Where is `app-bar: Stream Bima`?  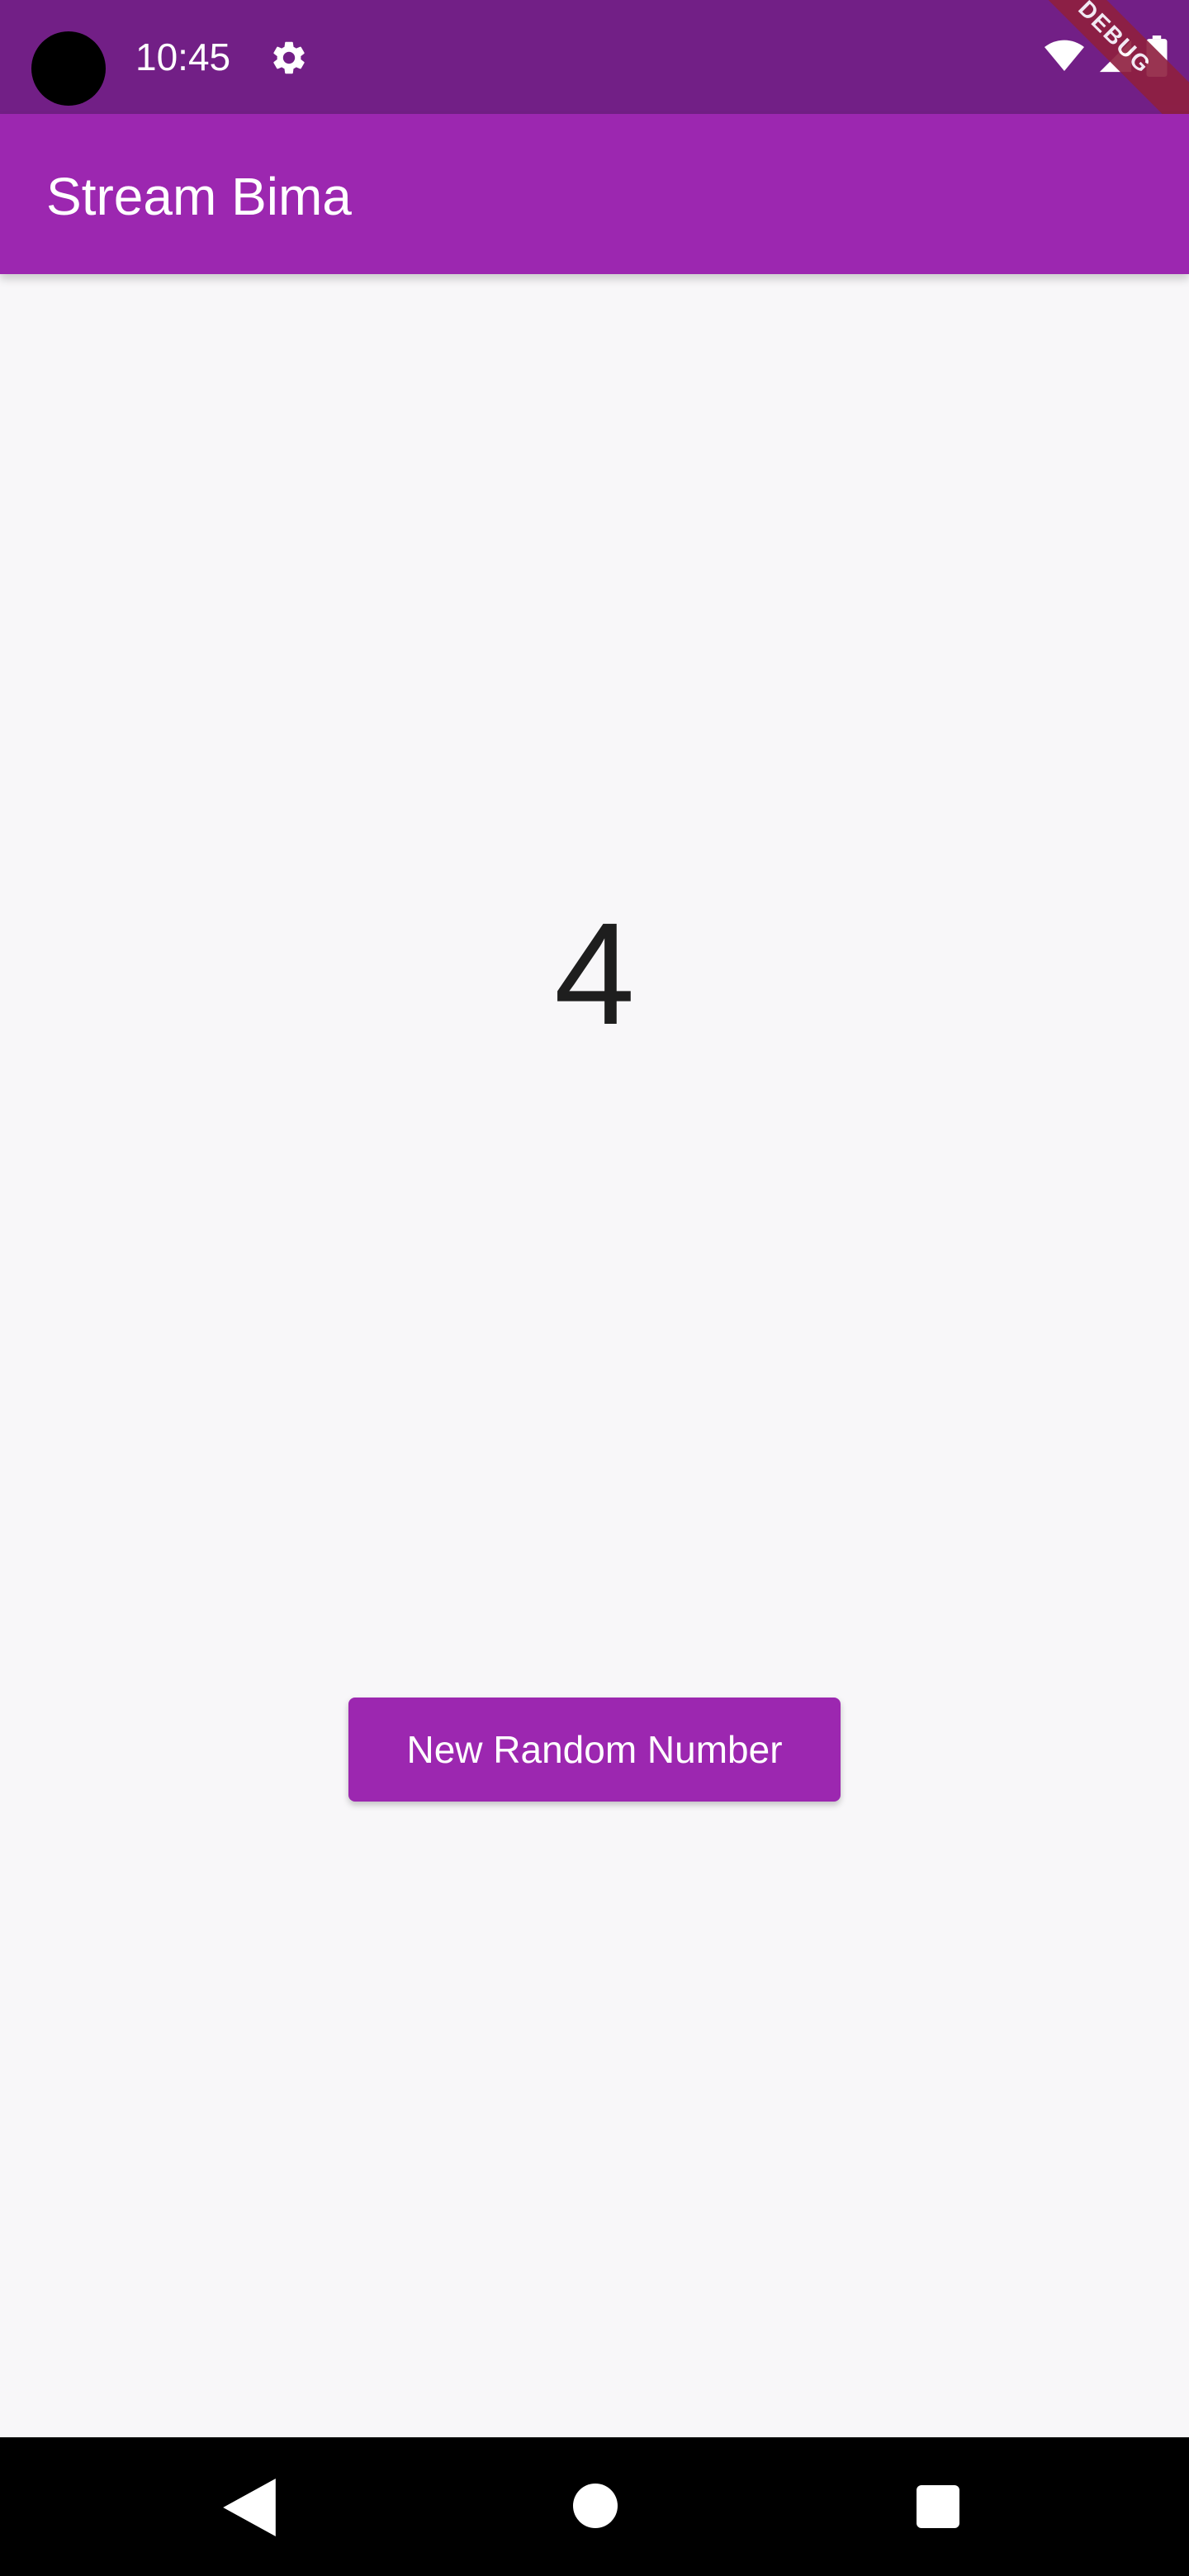 app-bar: Stream Bima is located at coordinates (594, 194).